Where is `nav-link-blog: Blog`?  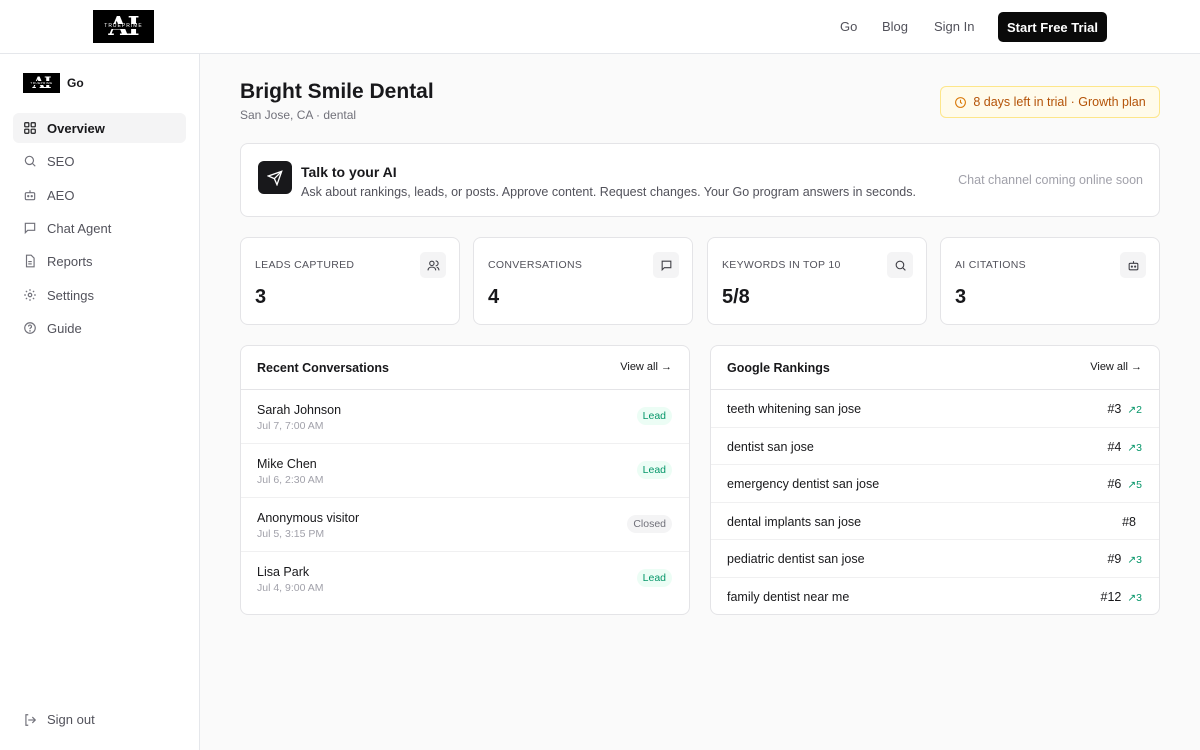 nav-link-blog: Blog is located at coordinates (895, 26).